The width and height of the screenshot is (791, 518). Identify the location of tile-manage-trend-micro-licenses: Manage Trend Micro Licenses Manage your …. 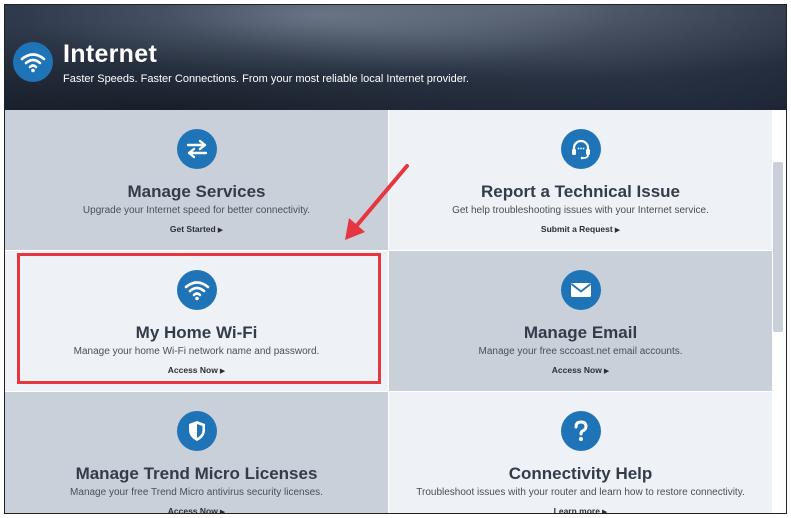
(196, 453).